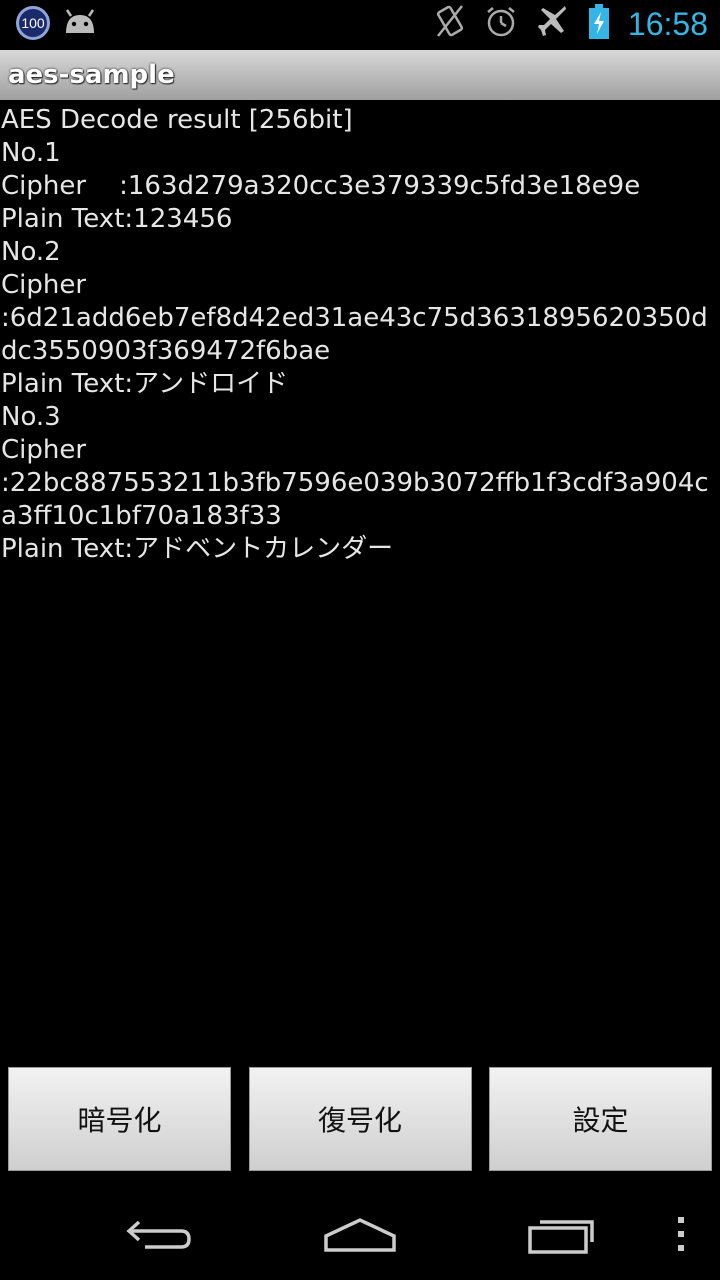  What do you see at coordinates (553, 24) in the screenshot?
I see `airplane-icon` at bounding box center [553, 24].